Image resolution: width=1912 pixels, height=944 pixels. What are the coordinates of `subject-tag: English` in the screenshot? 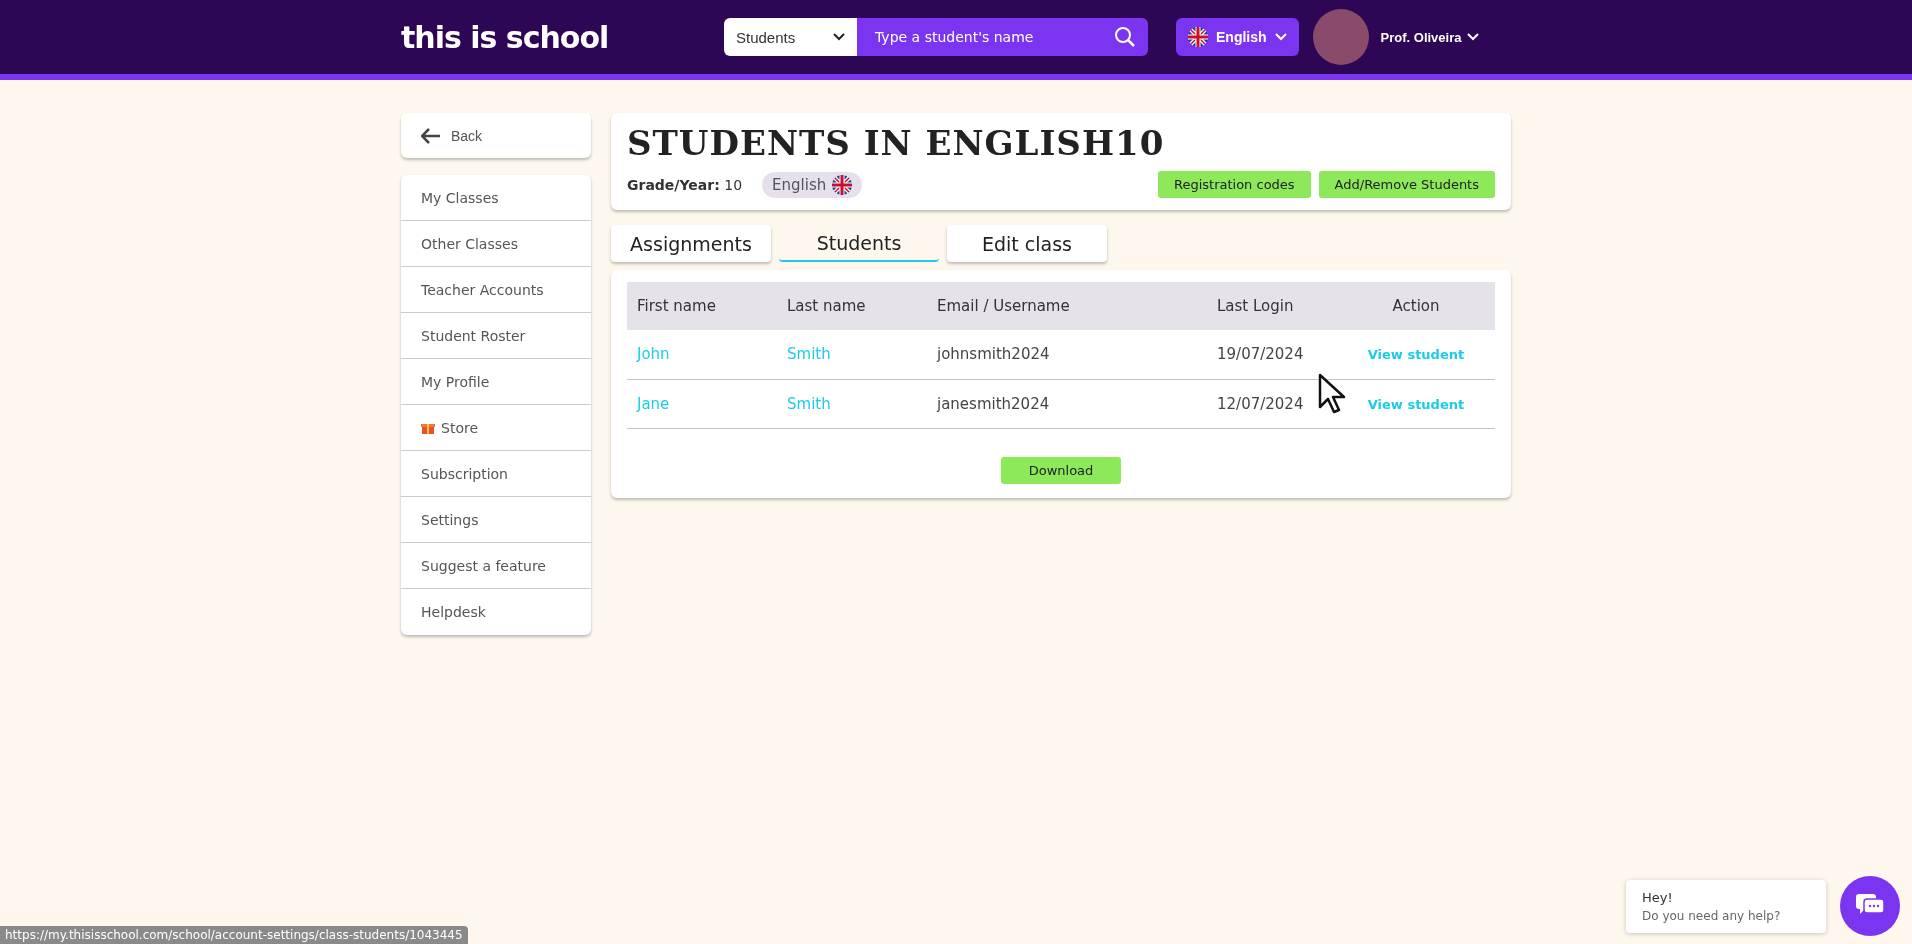 It's located at (812, 184).